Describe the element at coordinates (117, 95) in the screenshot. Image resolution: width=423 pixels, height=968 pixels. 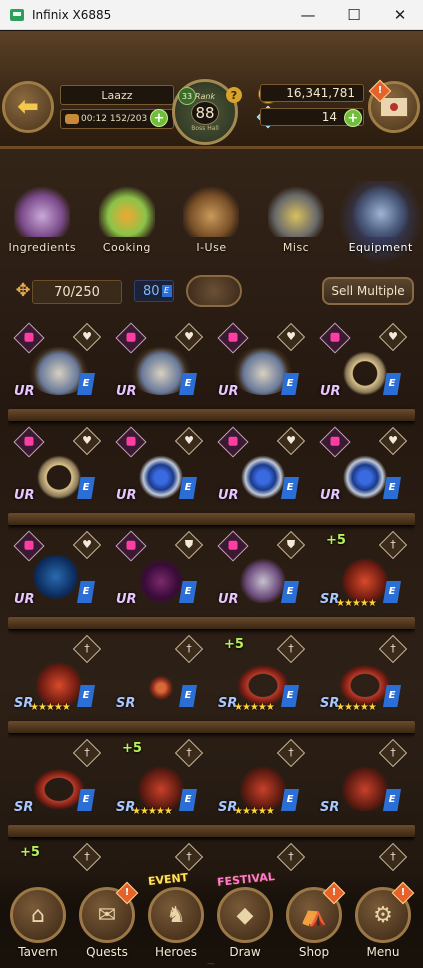
I see `player-name: Laazz` at that location.